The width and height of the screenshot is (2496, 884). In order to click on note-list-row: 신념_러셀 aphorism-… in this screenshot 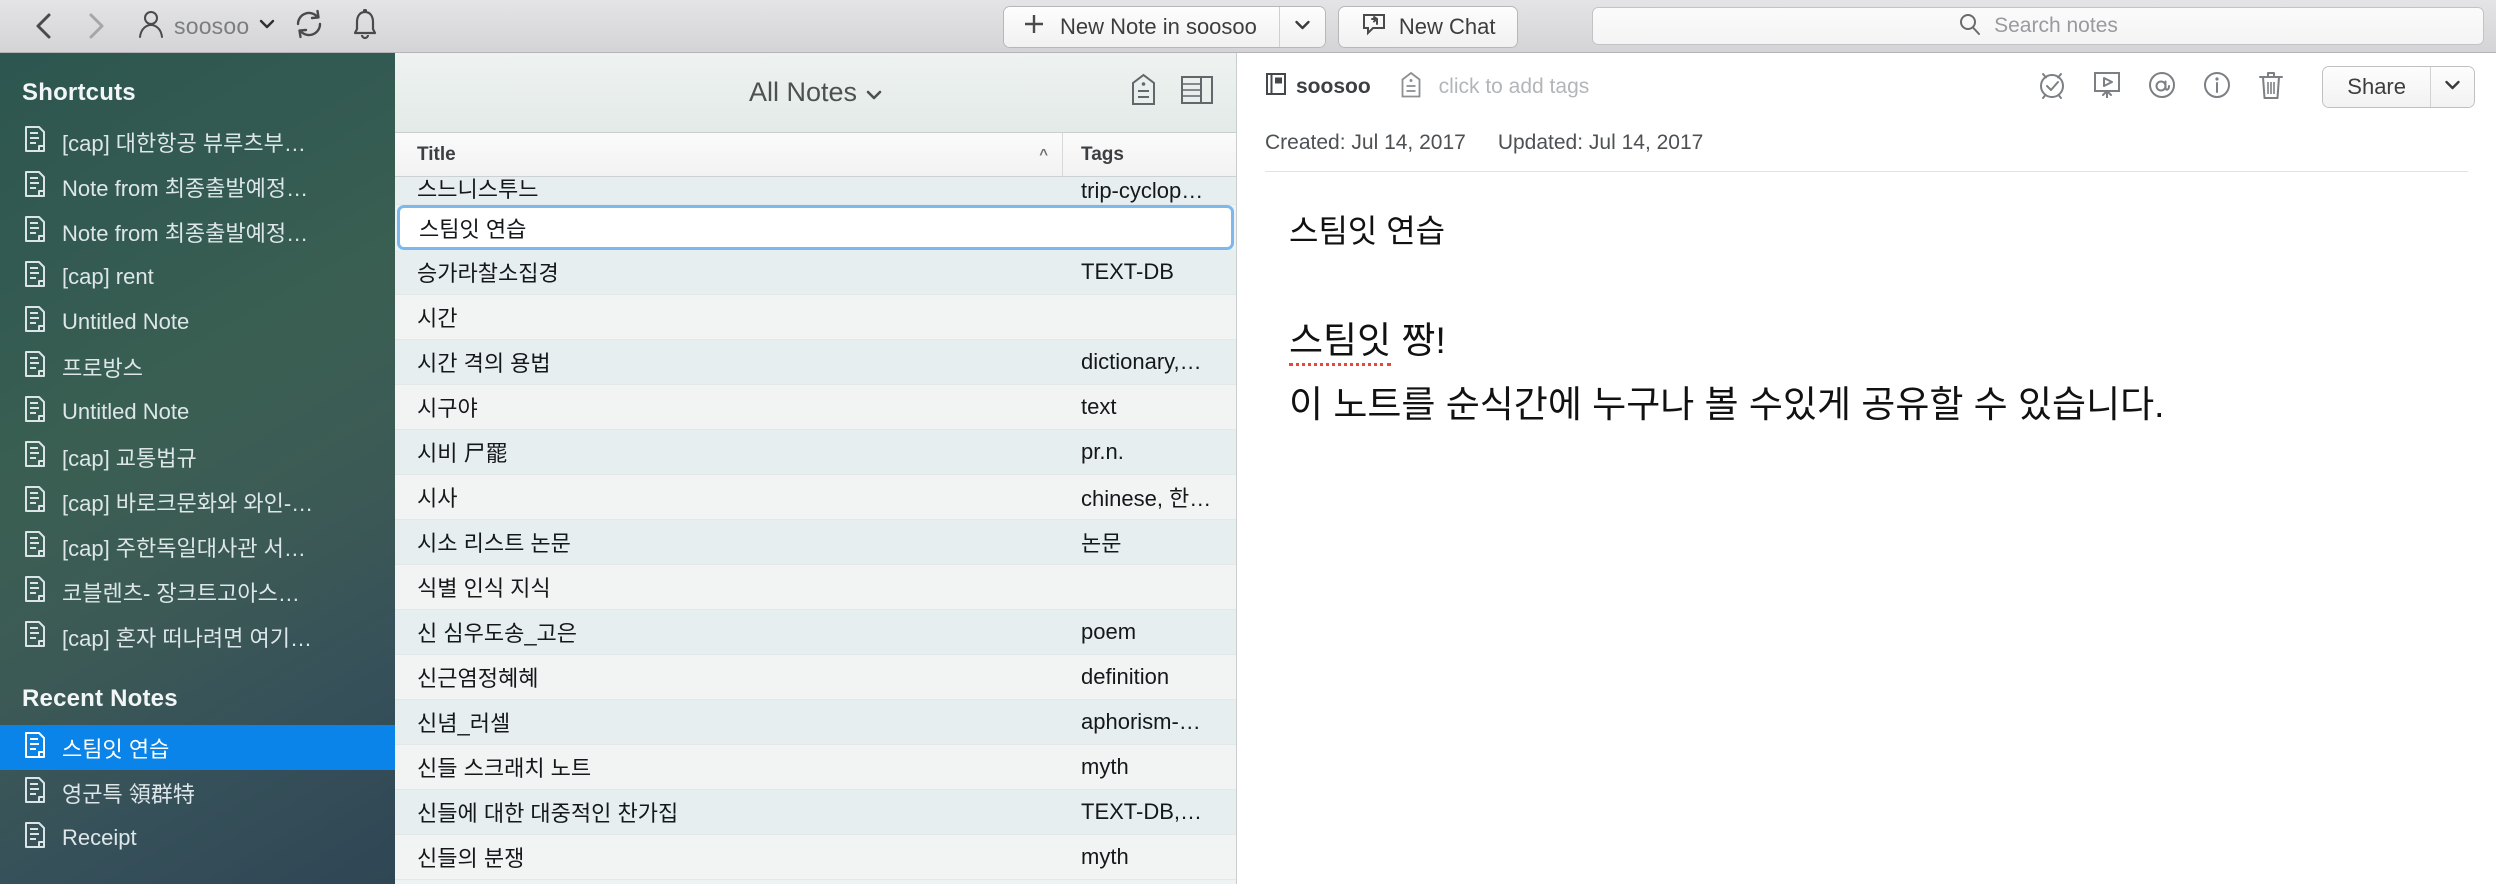, I will do `click(815, 722)`.